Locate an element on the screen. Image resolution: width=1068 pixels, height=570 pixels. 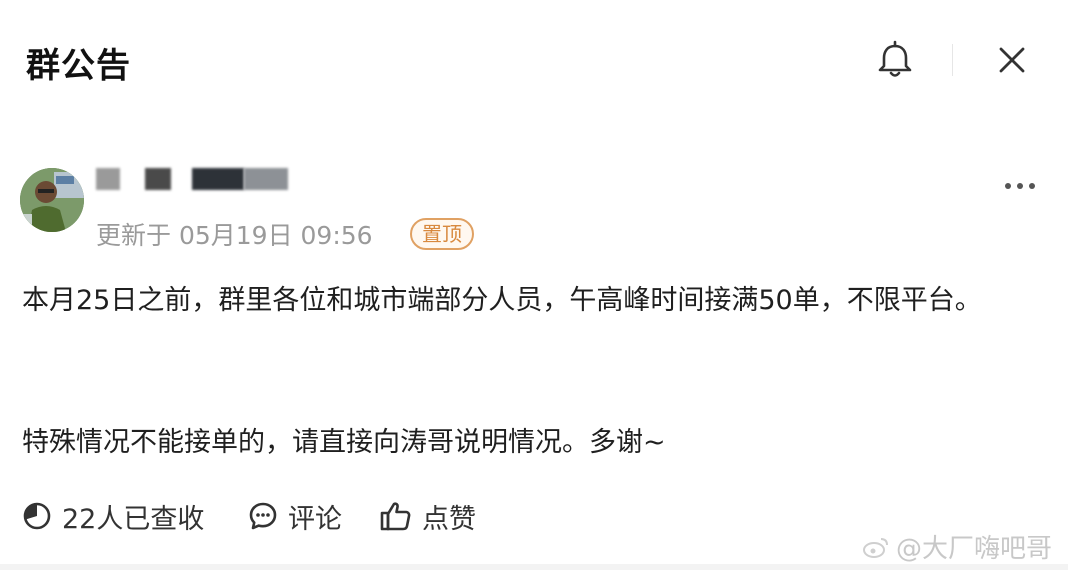
avatar is located at coordinates (52, 200).